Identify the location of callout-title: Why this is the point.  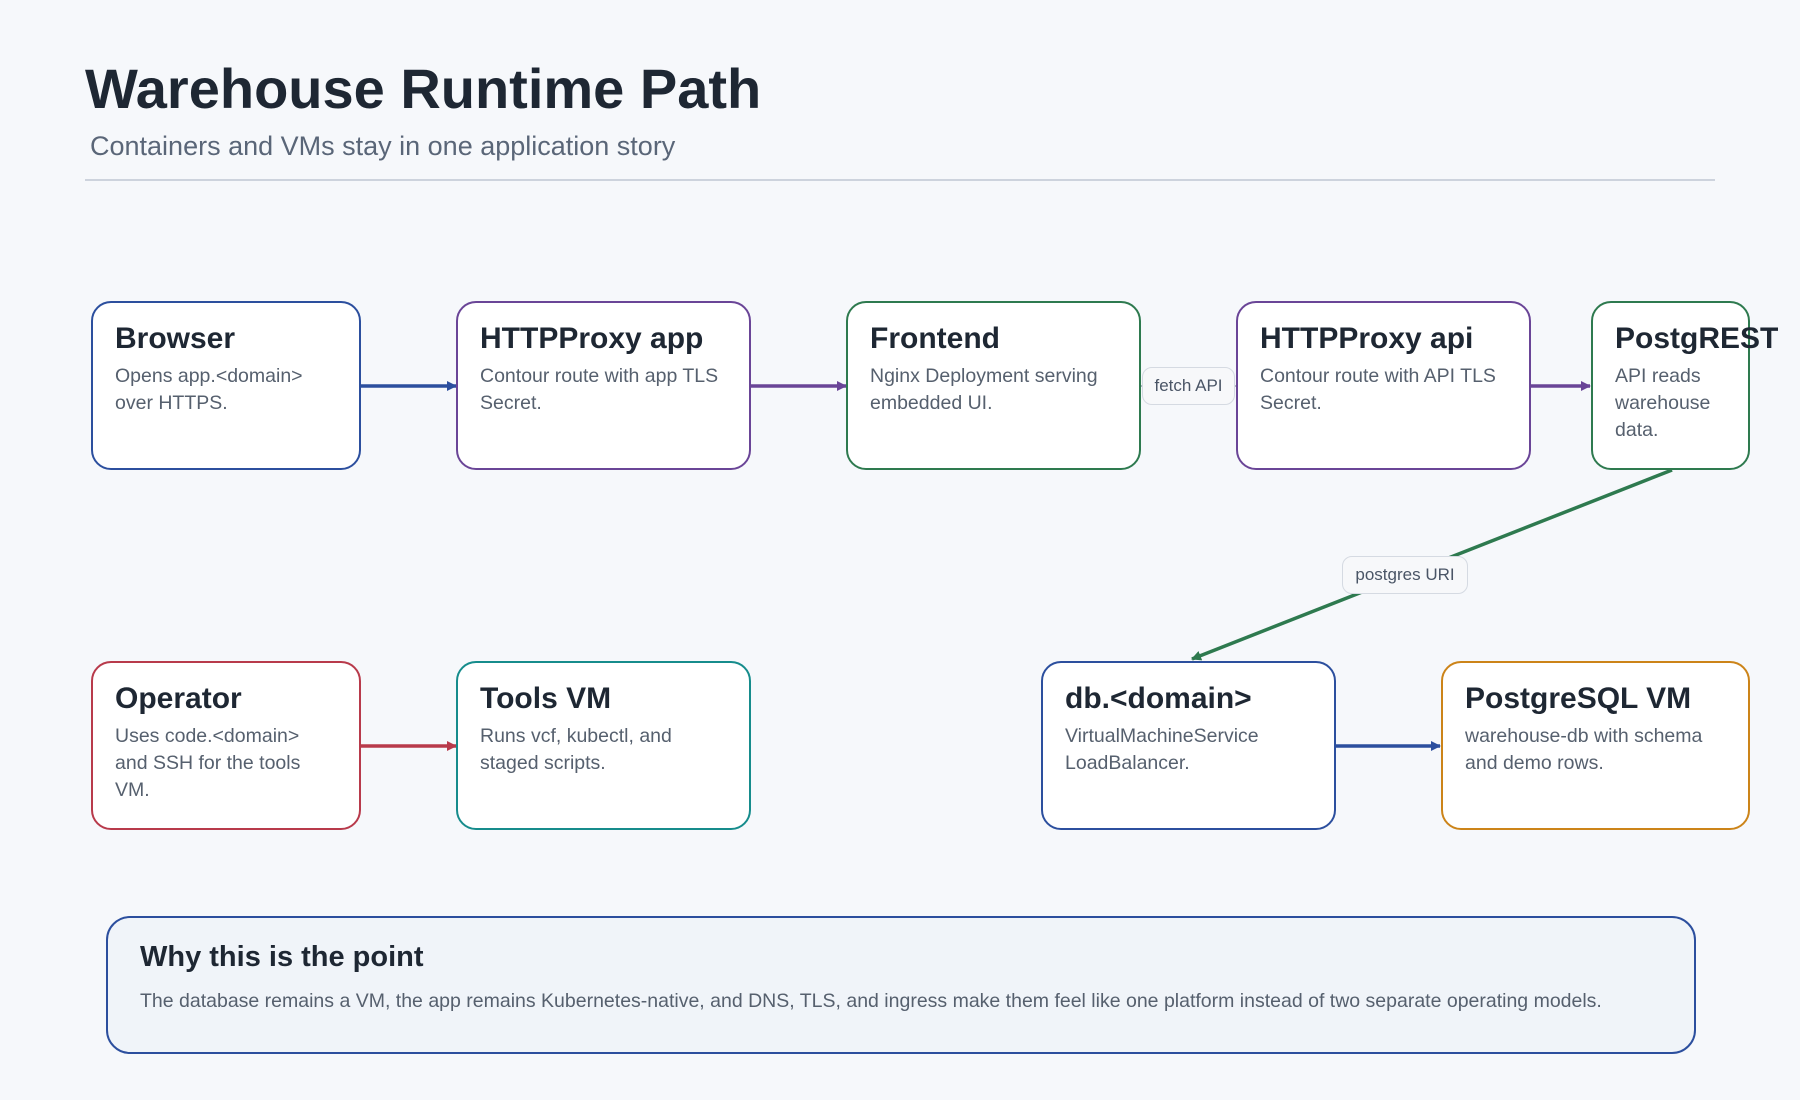
(282, 957).